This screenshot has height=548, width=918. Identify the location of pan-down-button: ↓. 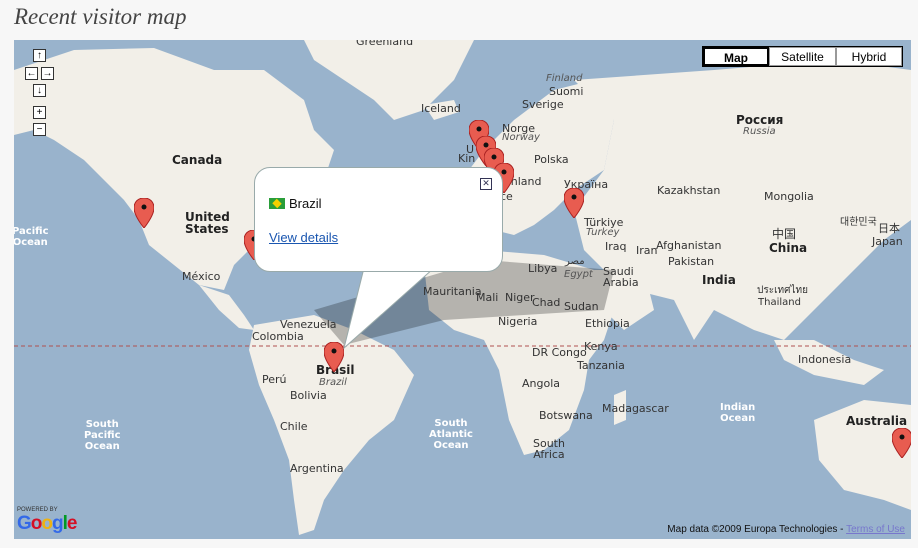
(39, 90).